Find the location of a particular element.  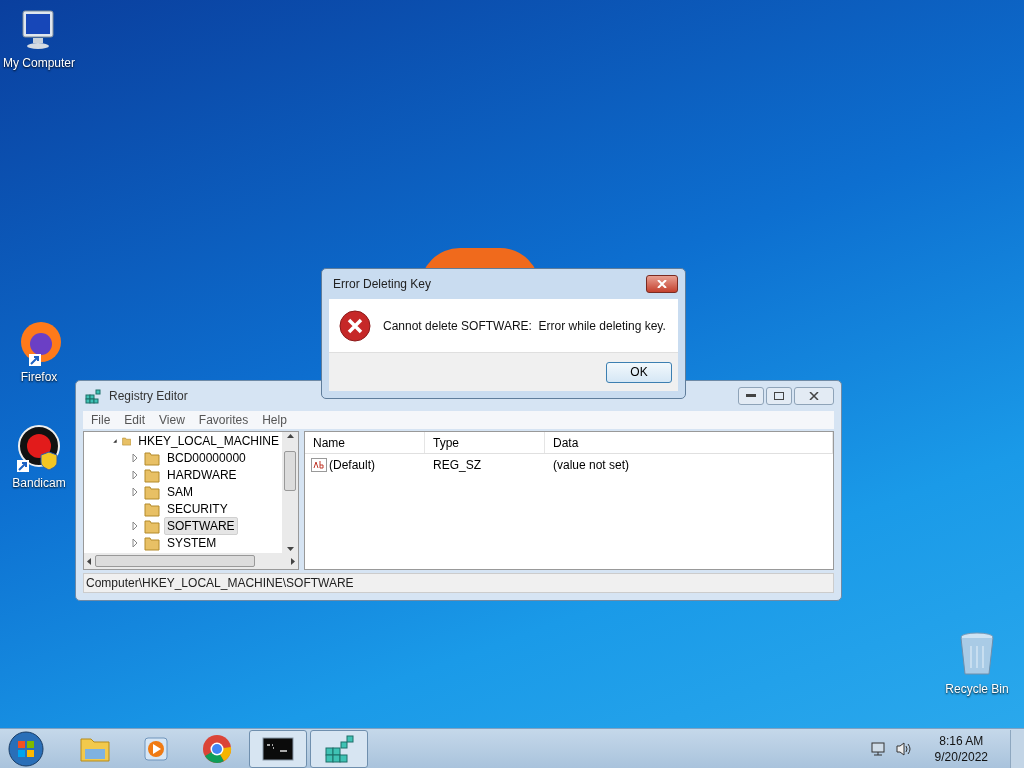

menu-item: Edit is located at coordinates (135, 420).